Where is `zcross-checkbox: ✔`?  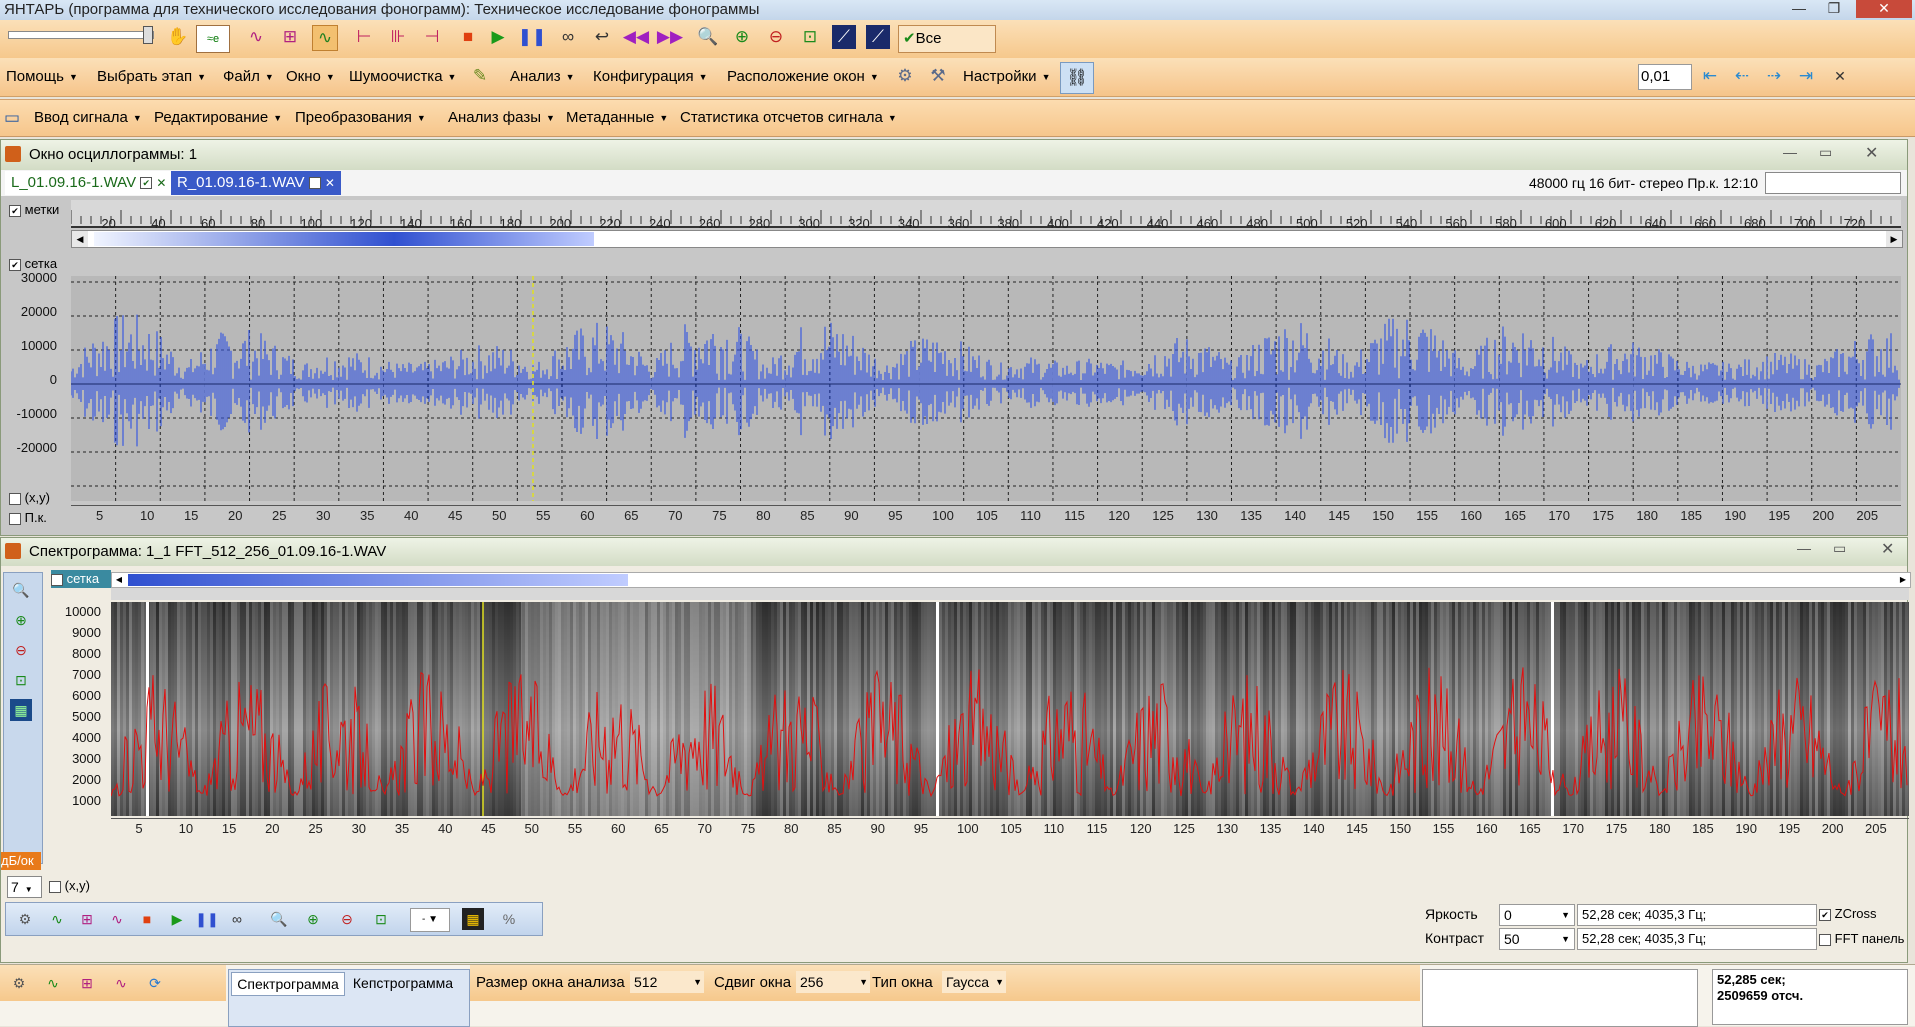 zcross-checkbox: ✔ is located at coordinates (1825, 914).